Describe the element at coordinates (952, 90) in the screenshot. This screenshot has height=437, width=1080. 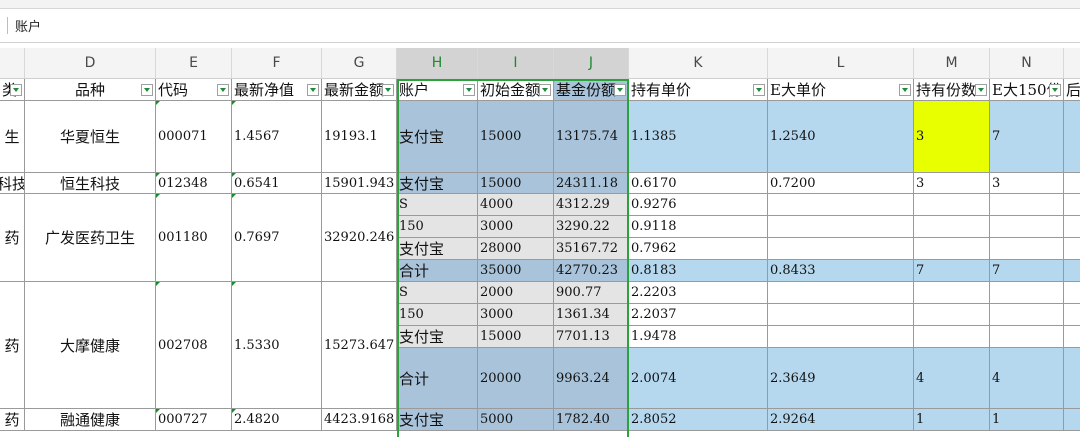
I see `header-cell-m: 持有份数` at that location.